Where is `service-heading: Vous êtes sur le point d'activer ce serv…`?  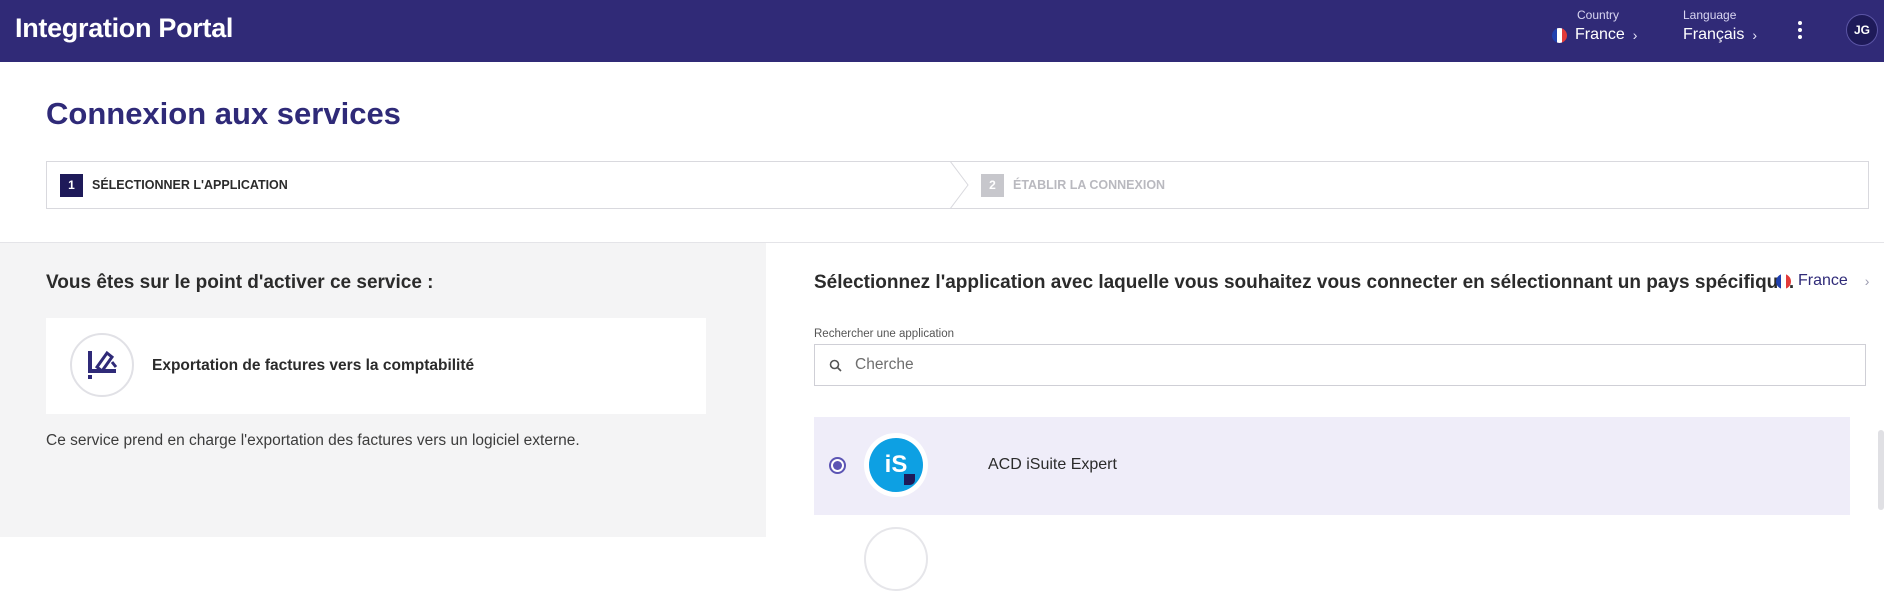 service-heading: Vous êtes sur le point d'activer ce serv… is located at coordinates (240, 282).